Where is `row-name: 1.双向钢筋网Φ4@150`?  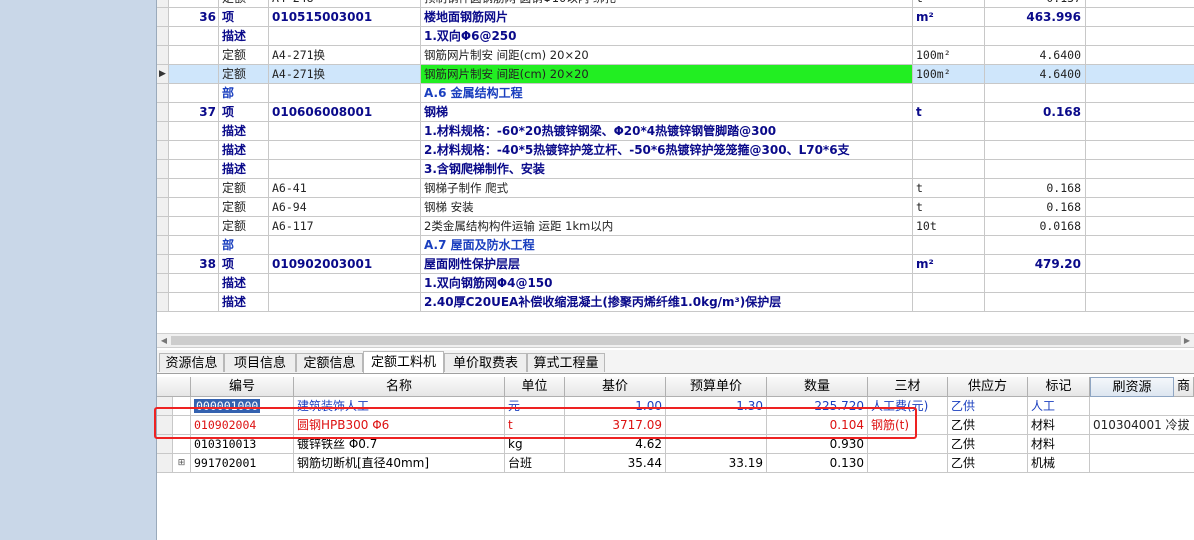 row-name: 1.双向钢筋网Φ4@150 is located at coordinates (667, 283).